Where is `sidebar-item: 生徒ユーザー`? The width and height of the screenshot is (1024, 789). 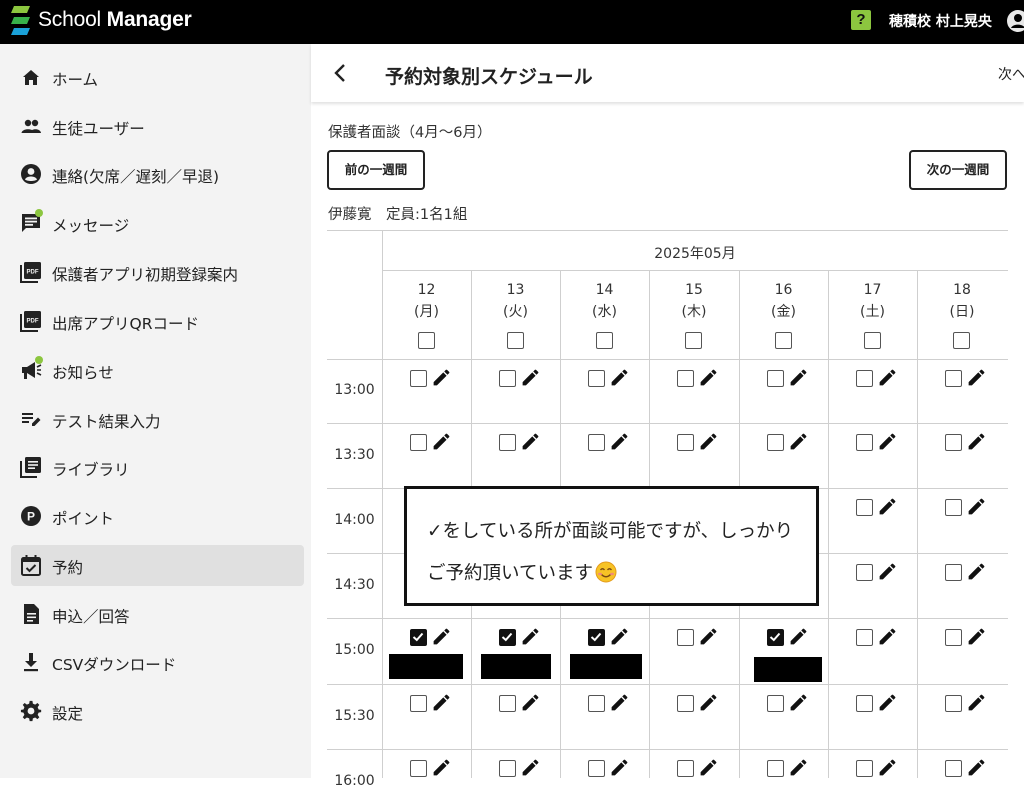 sidebar-item: 生徒ユーザー is located at coordinates (157, 126).